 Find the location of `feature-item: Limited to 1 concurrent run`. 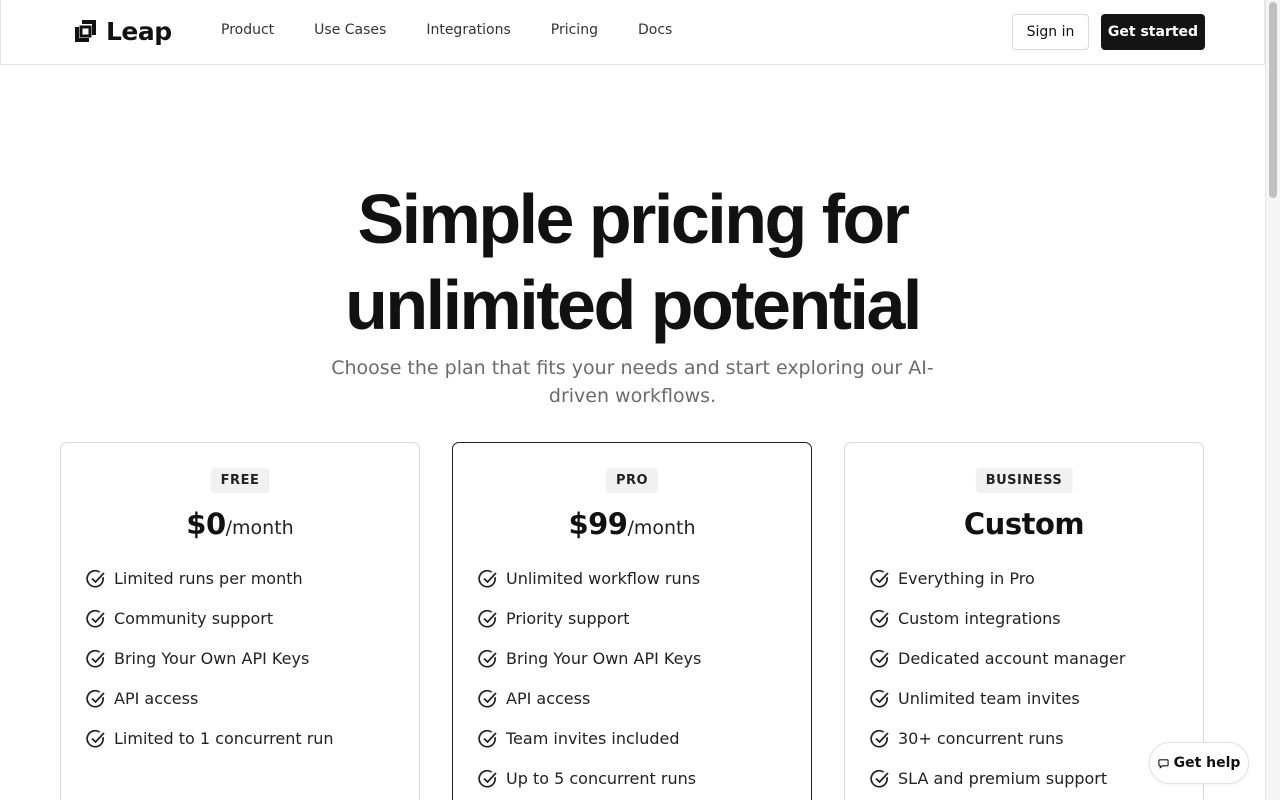

feature-item: Limited to 1 concurrent run is located at coordinates (210, 749).